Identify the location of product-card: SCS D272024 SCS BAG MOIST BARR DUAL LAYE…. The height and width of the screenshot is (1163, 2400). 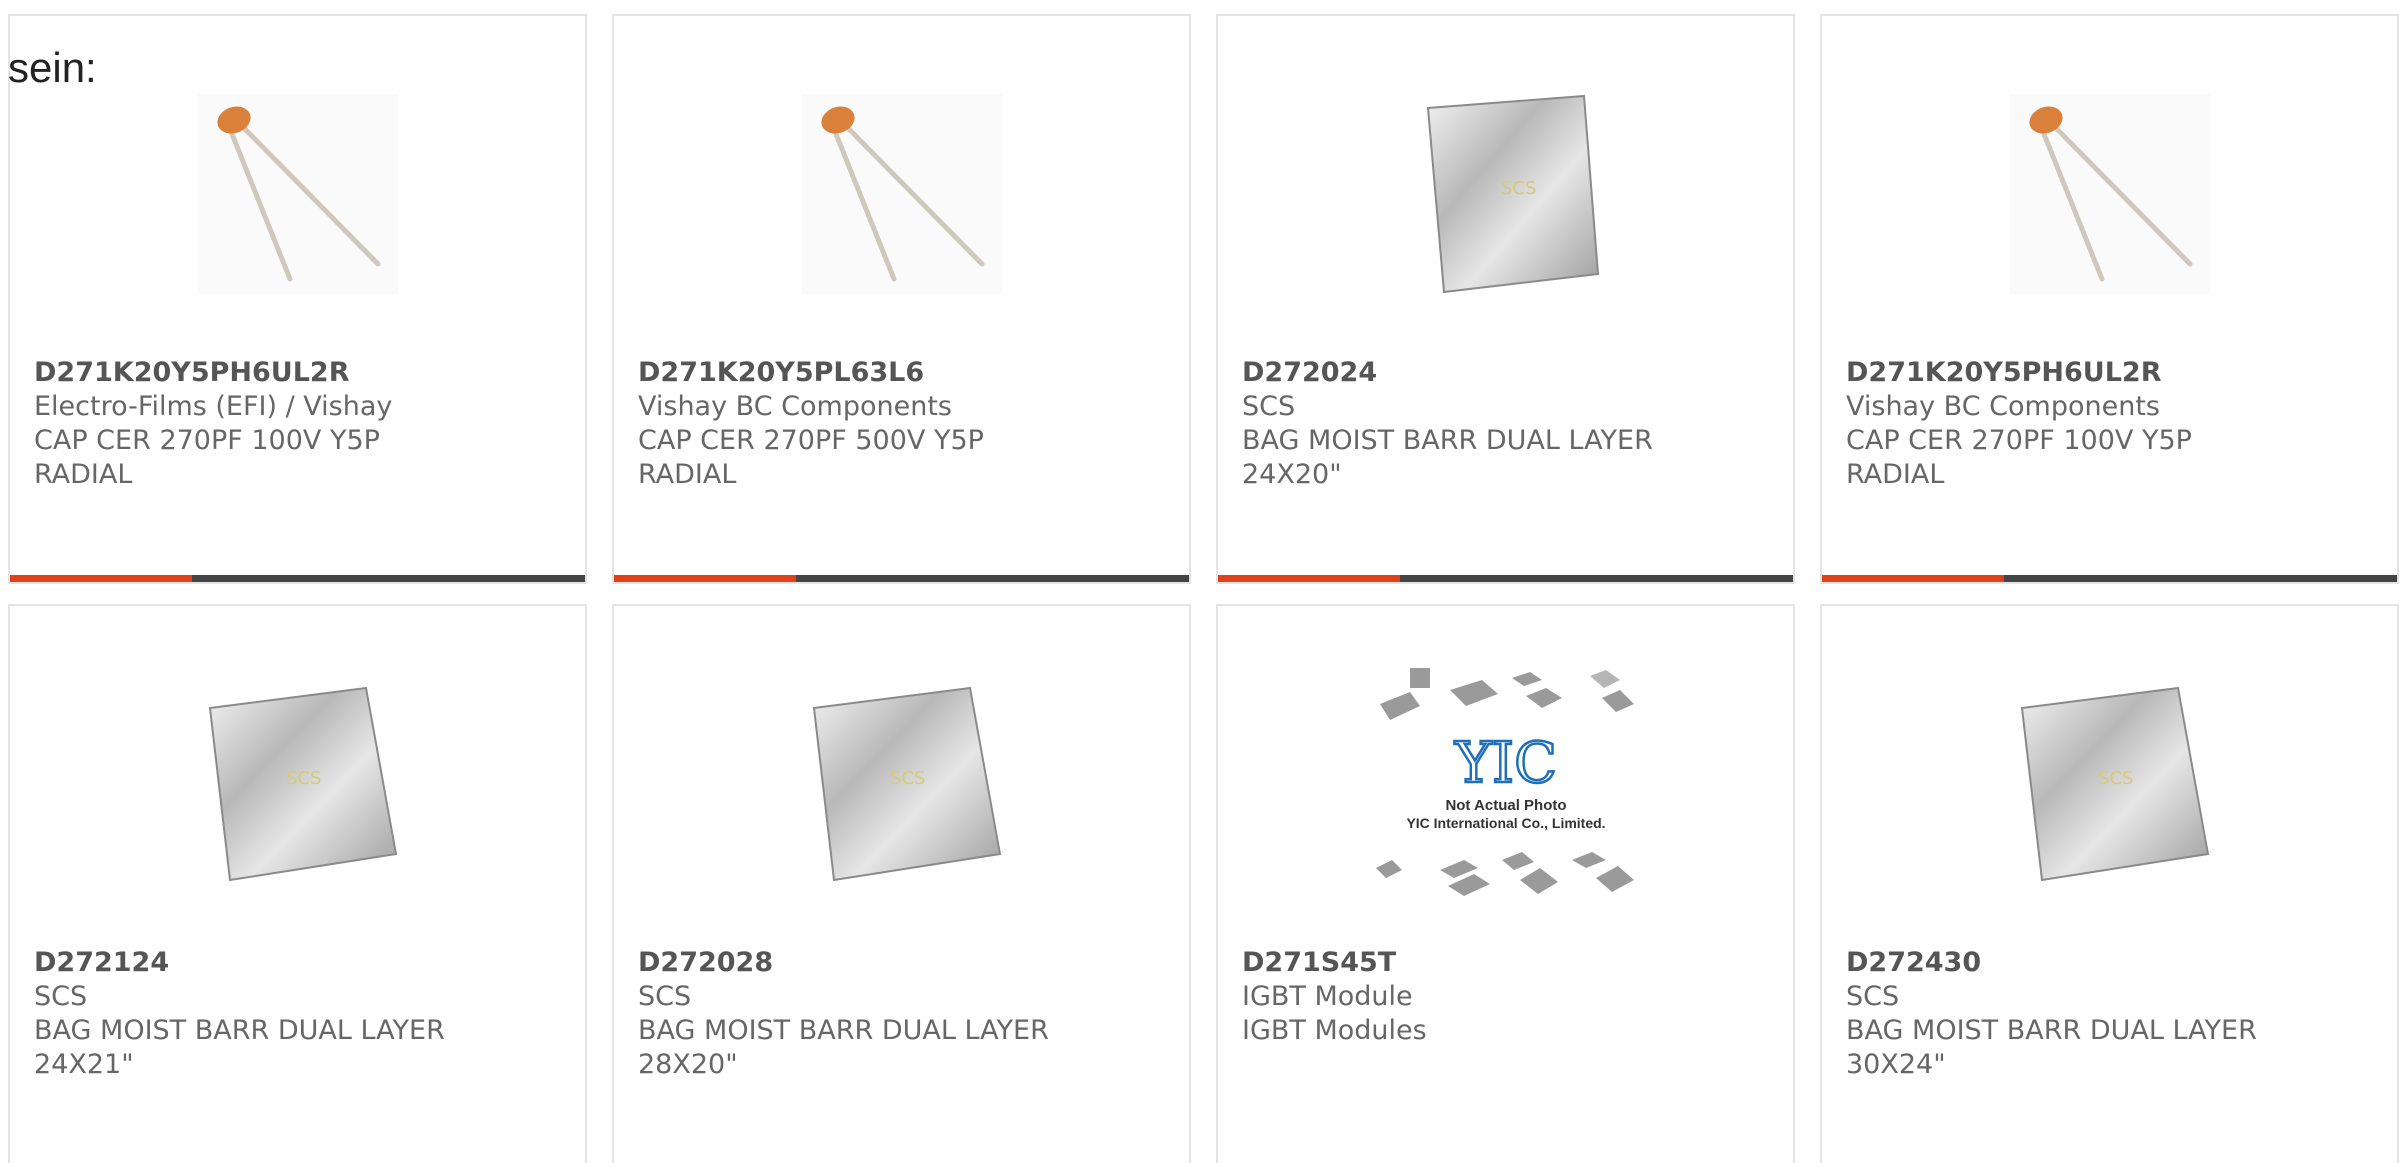
(1505, 299).